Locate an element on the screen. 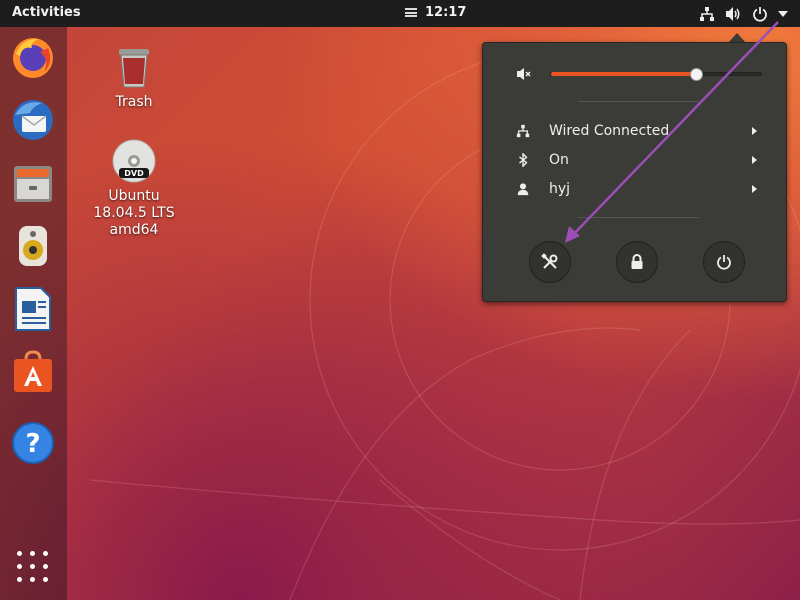 This screenshot has height=600, width=800. dock-item-files is located at coordinates (33, 183).